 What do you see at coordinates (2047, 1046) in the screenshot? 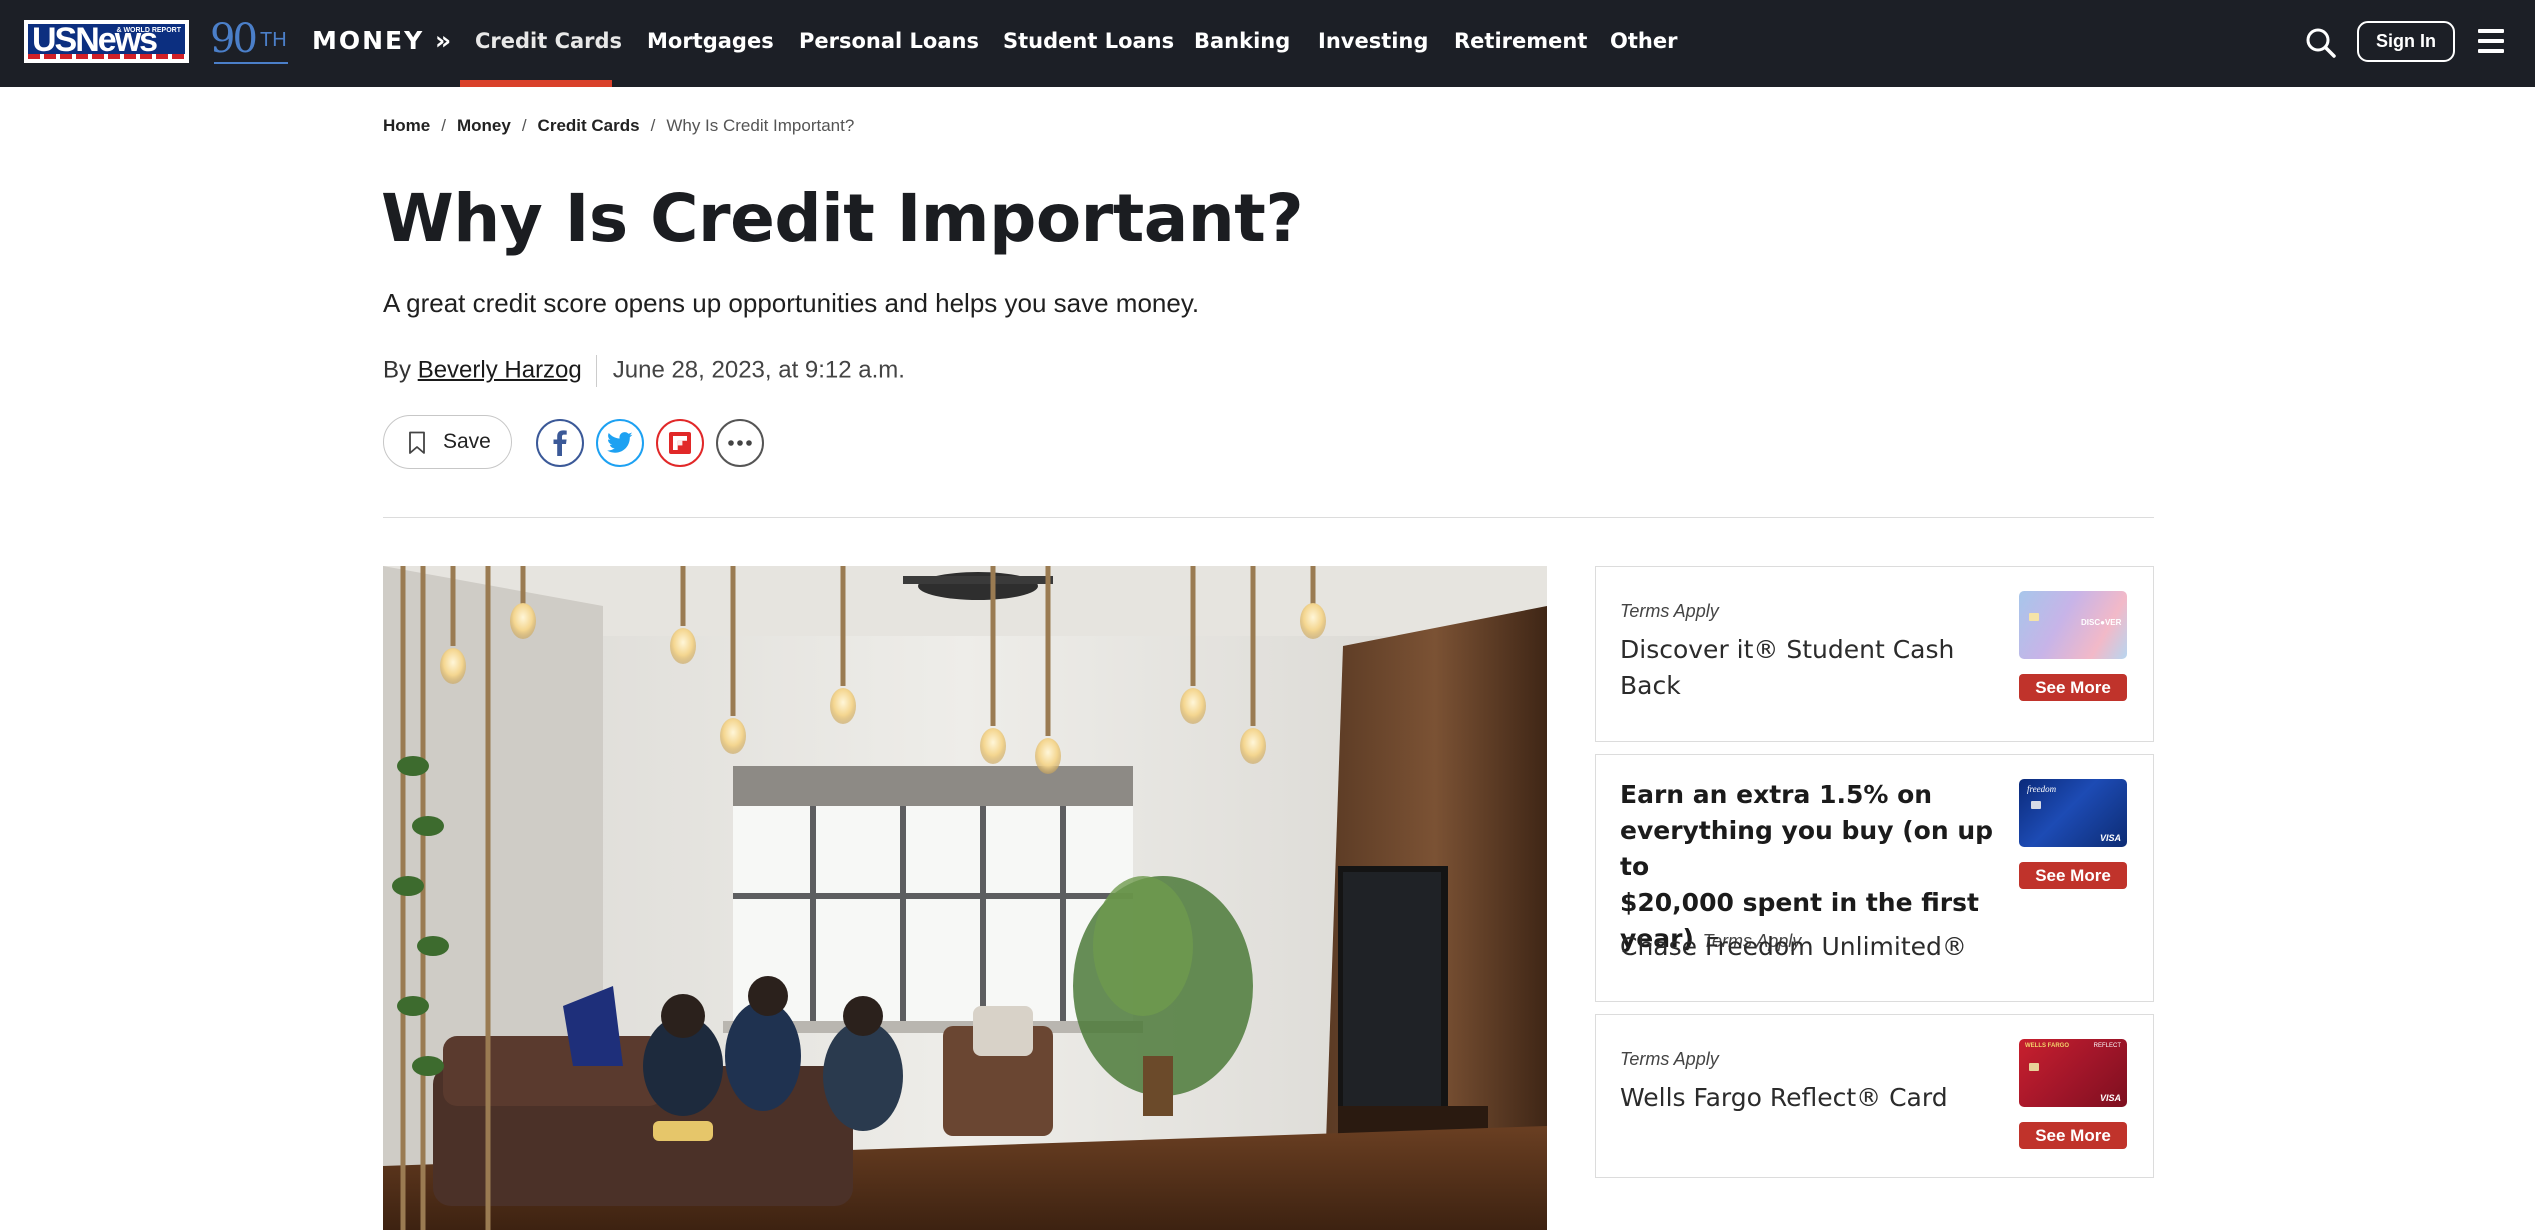
I see `card-brand-text: WELLS FARGO` at bounding box center [2047, 1046].